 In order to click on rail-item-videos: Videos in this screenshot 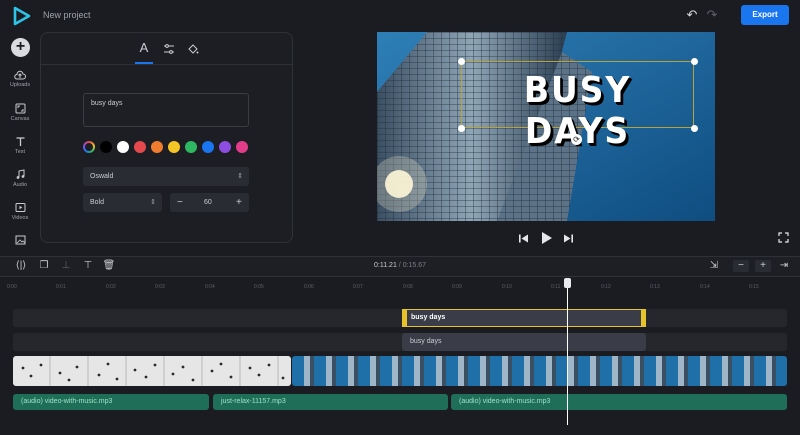, I will do `click(20, 211)`.